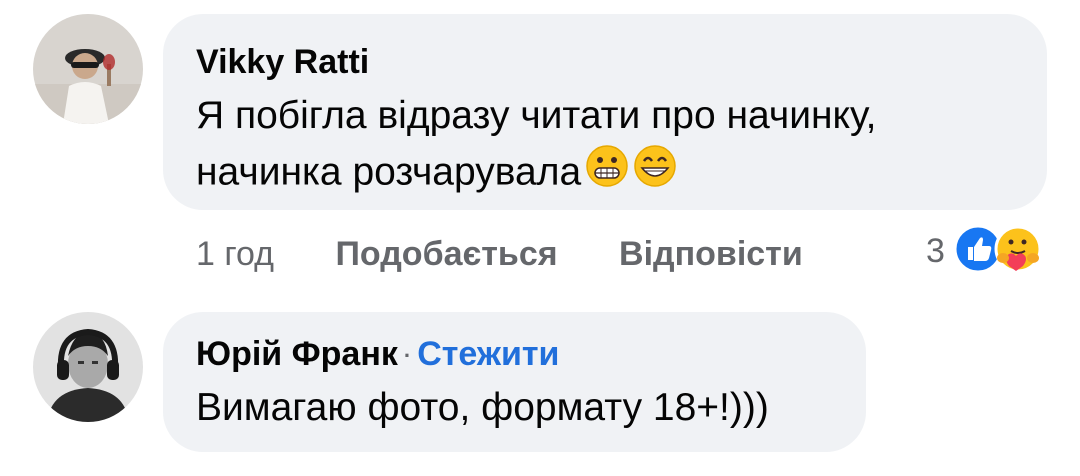 This screenshot has width=1080, height=476. What do you see at coordinates (1018, 251) in the screenshot?
I see `care-reaction-icon` at bounding box center [1018, 251].